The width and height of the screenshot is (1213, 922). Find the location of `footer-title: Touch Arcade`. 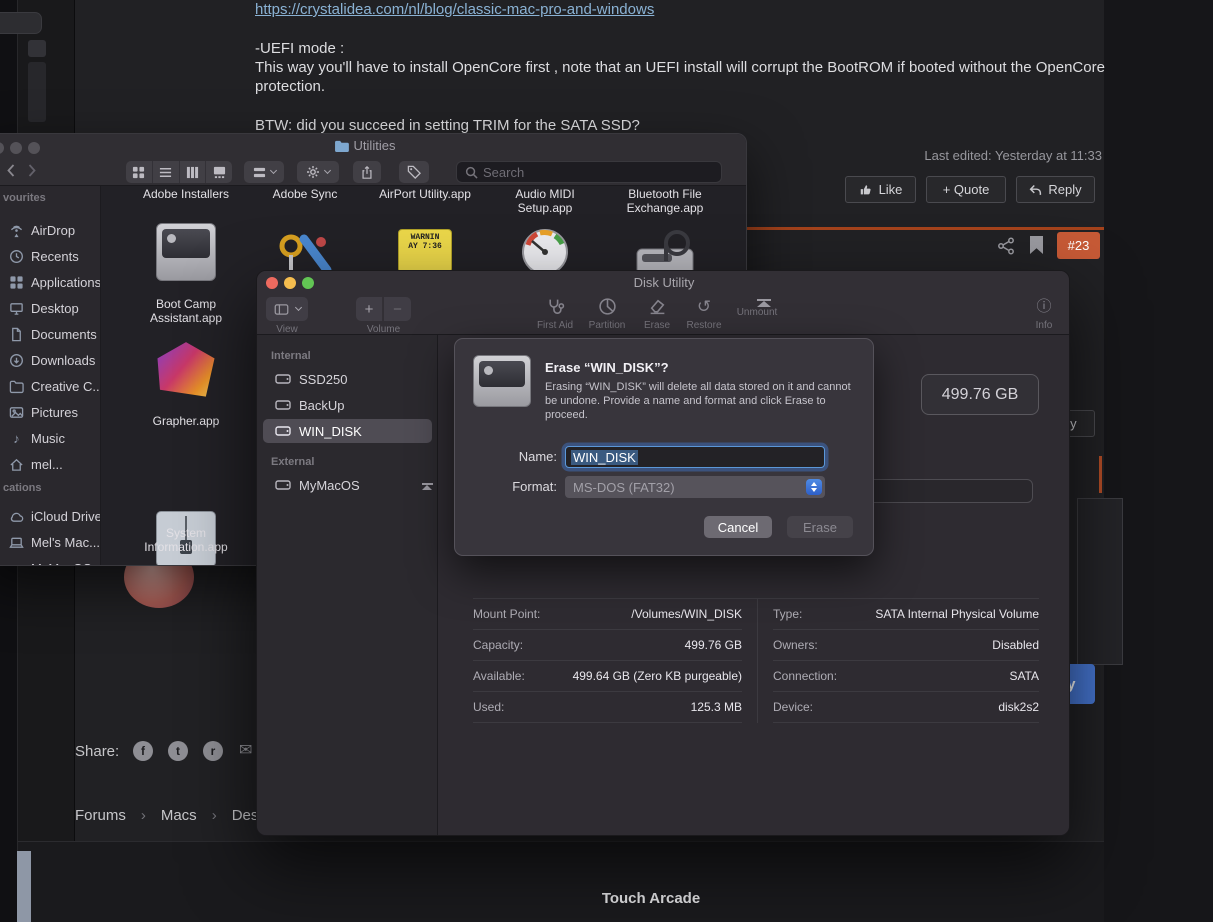

footer-title: Touch Arcade is located at coordinates (651, 898).